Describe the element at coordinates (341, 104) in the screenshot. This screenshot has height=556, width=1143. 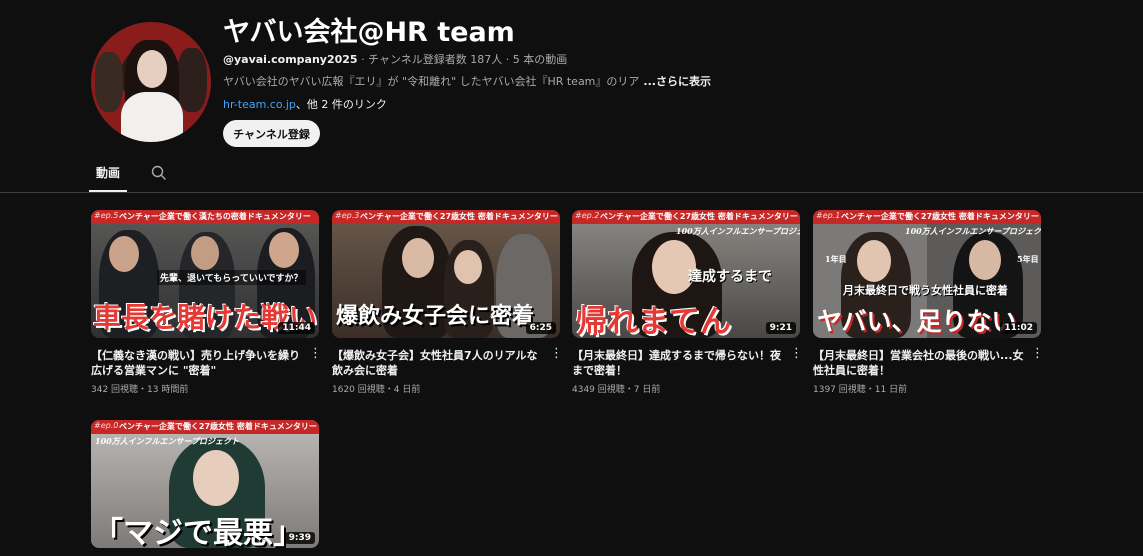
I see `more-links-button: 、他 2 件のリンク` at that location.